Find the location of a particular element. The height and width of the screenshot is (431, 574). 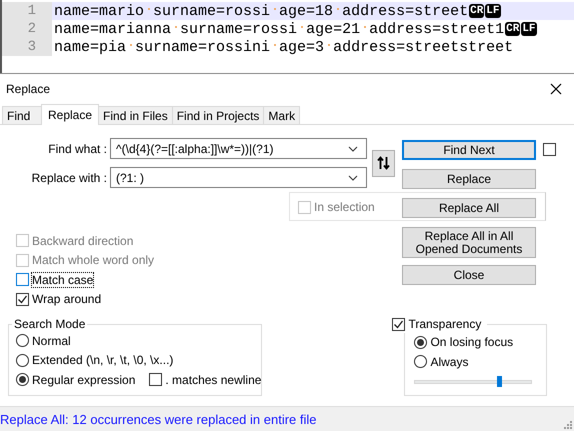

line-number: 2 is located at coordinates (32, 29).